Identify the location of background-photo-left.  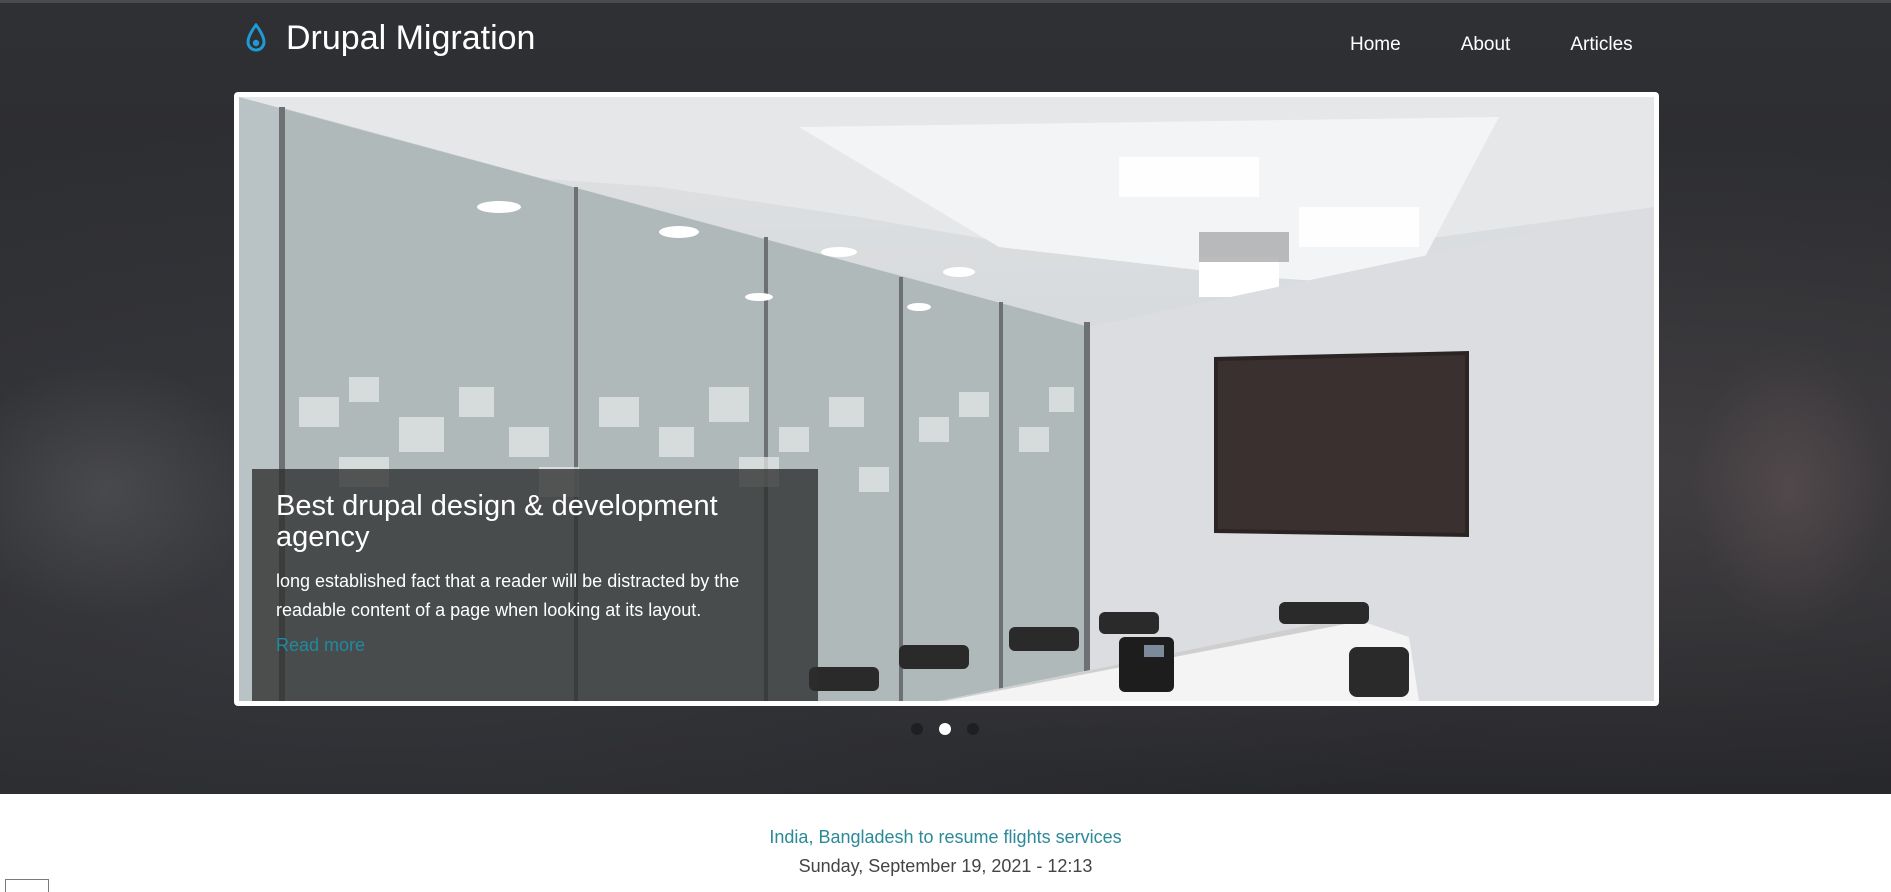
(130, 490).